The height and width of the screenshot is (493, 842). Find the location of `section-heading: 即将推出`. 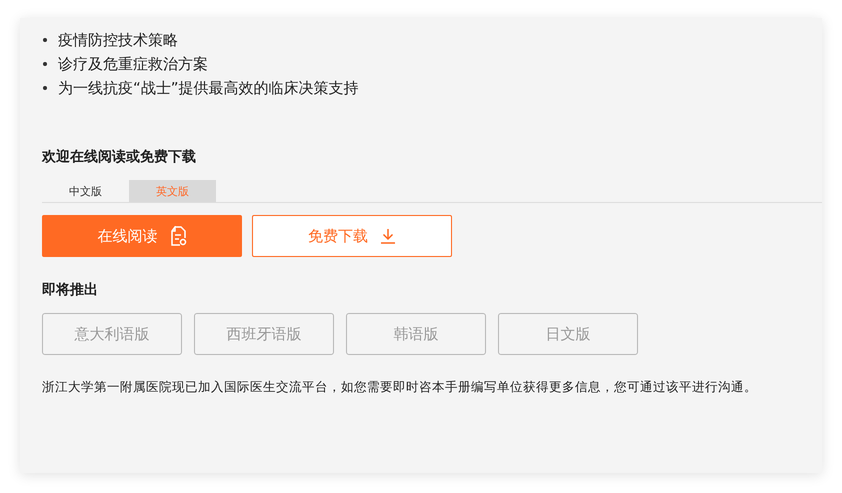

section-heading: 即将推出 is located at coordinates (70, 290).